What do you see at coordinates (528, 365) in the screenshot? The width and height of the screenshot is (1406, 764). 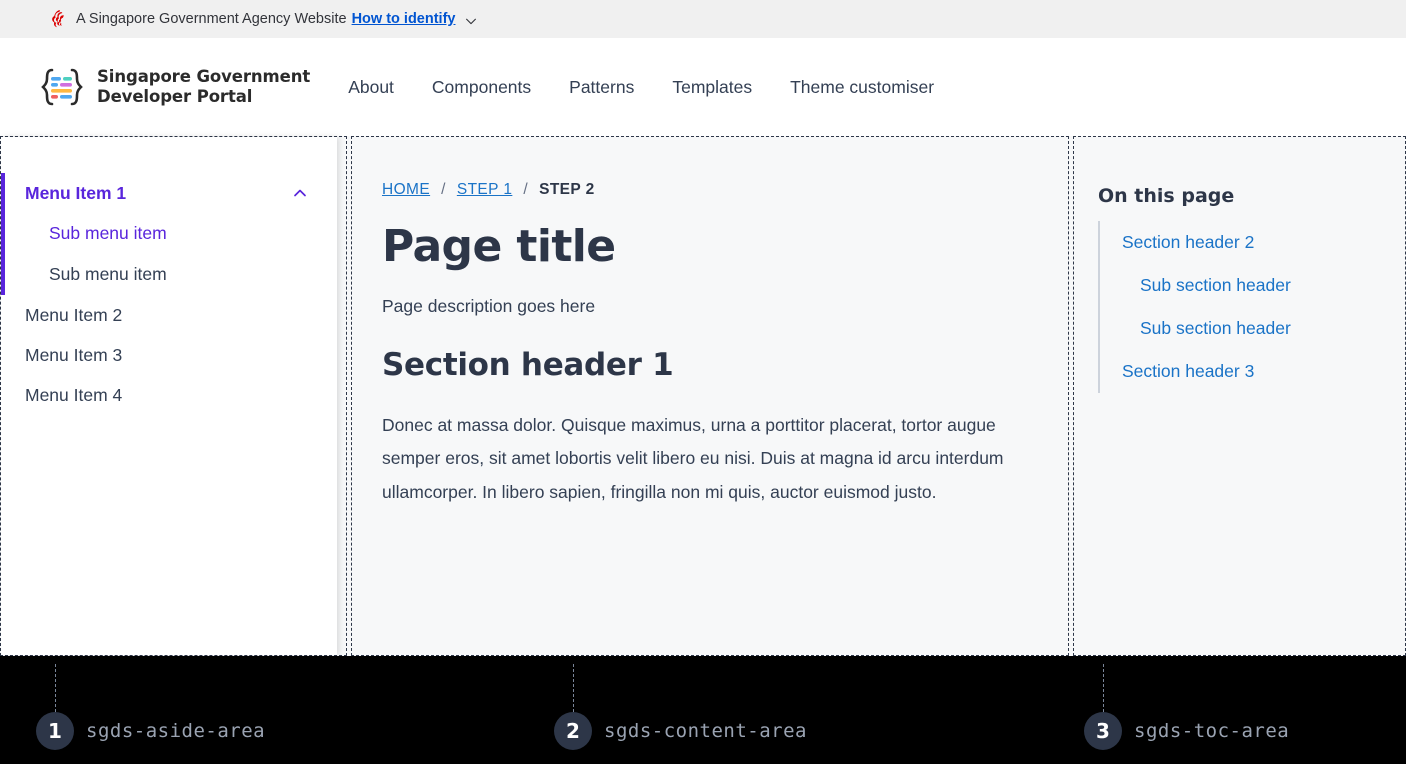 I see `section-header-1: Section header 1` at bounding box center [528, 365].